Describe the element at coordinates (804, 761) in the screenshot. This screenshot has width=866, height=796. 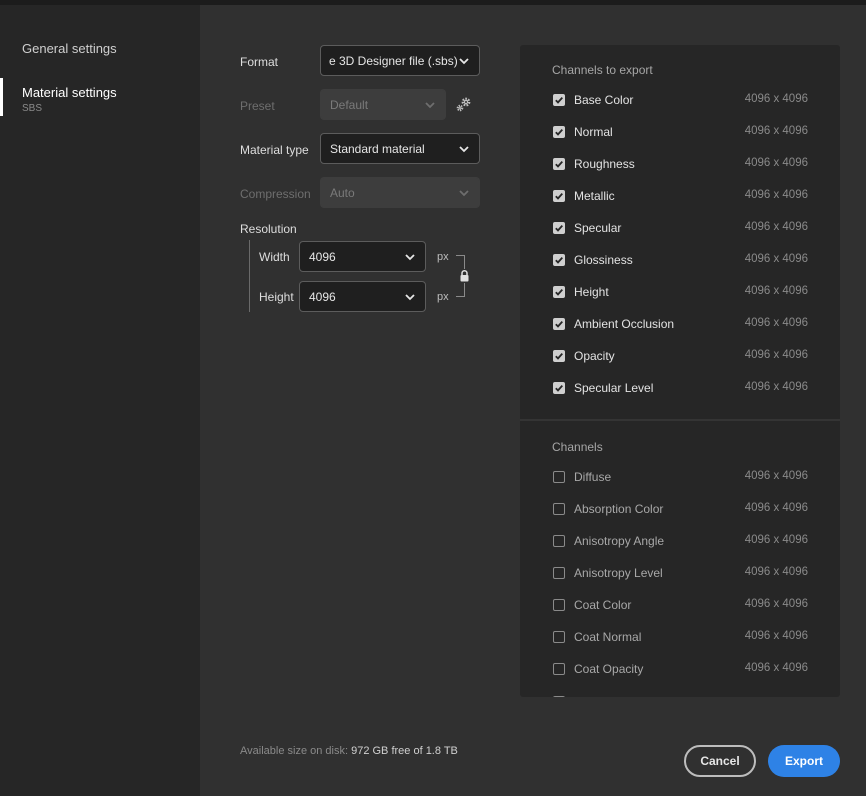
I see `export-button: Export` at that location.